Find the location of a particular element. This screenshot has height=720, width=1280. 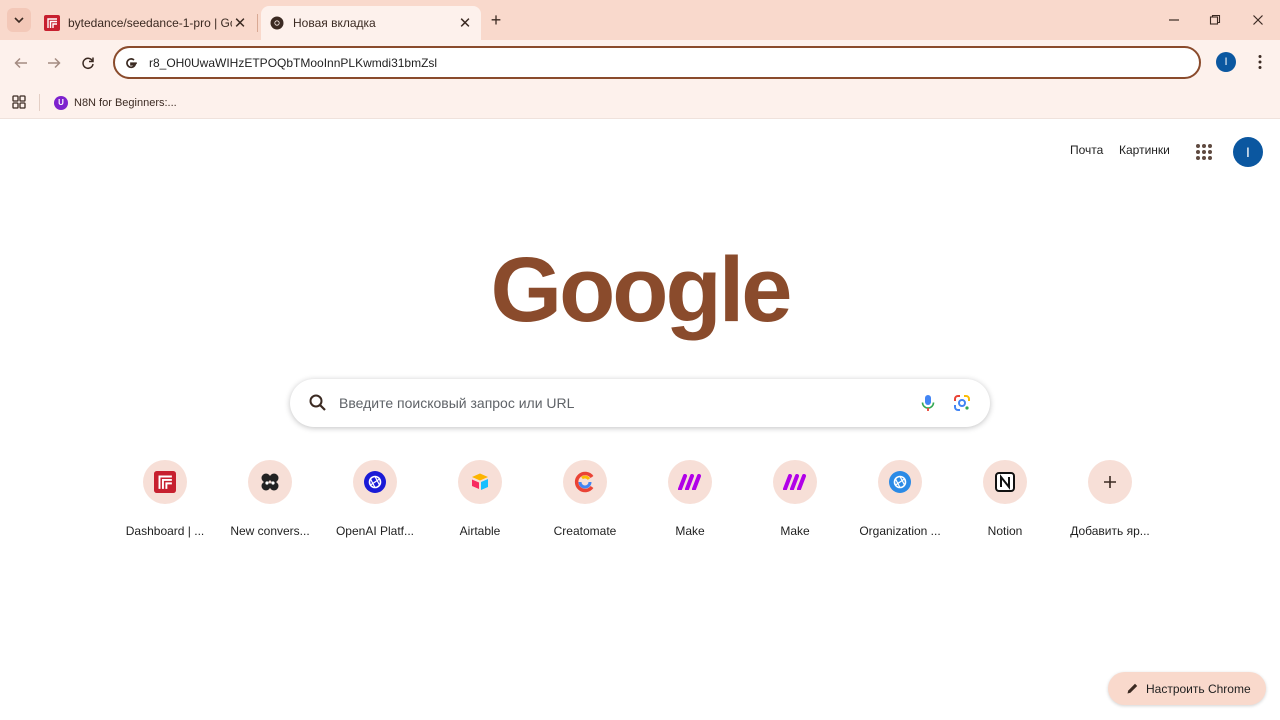

forward-icon is located at coordinates (54, 63).